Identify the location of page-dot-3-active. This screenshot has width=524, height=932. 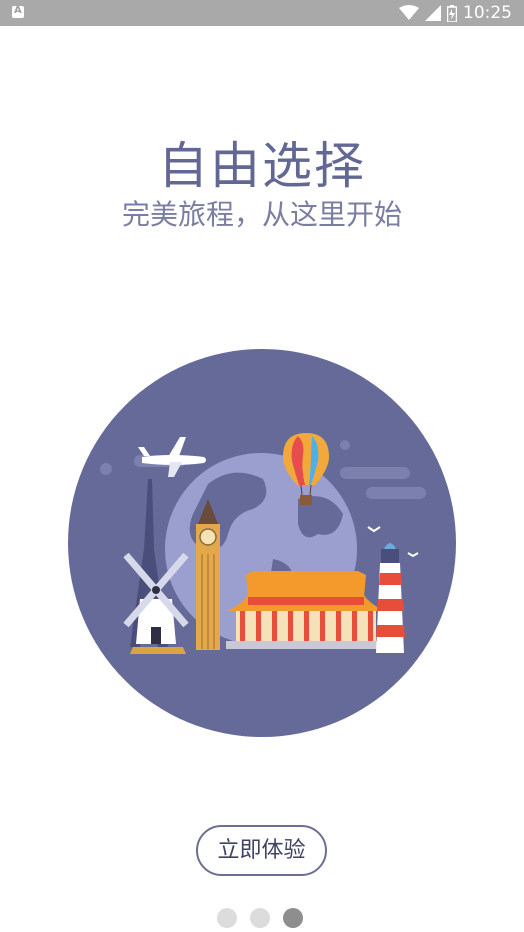
(293, 918).